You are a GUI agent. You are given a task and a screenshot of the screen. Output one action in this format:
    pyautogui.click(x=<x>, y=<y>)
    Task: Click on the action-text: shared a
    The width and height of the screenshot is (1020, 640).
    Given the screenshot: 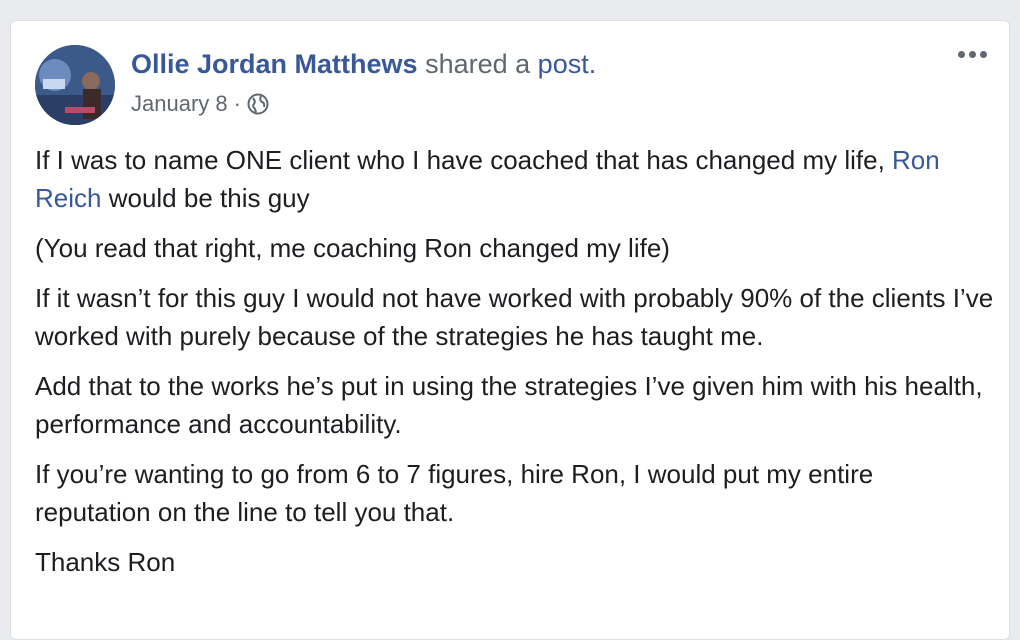 What is the action you would take?
    pyautogui.click(x=478, y=64)
    